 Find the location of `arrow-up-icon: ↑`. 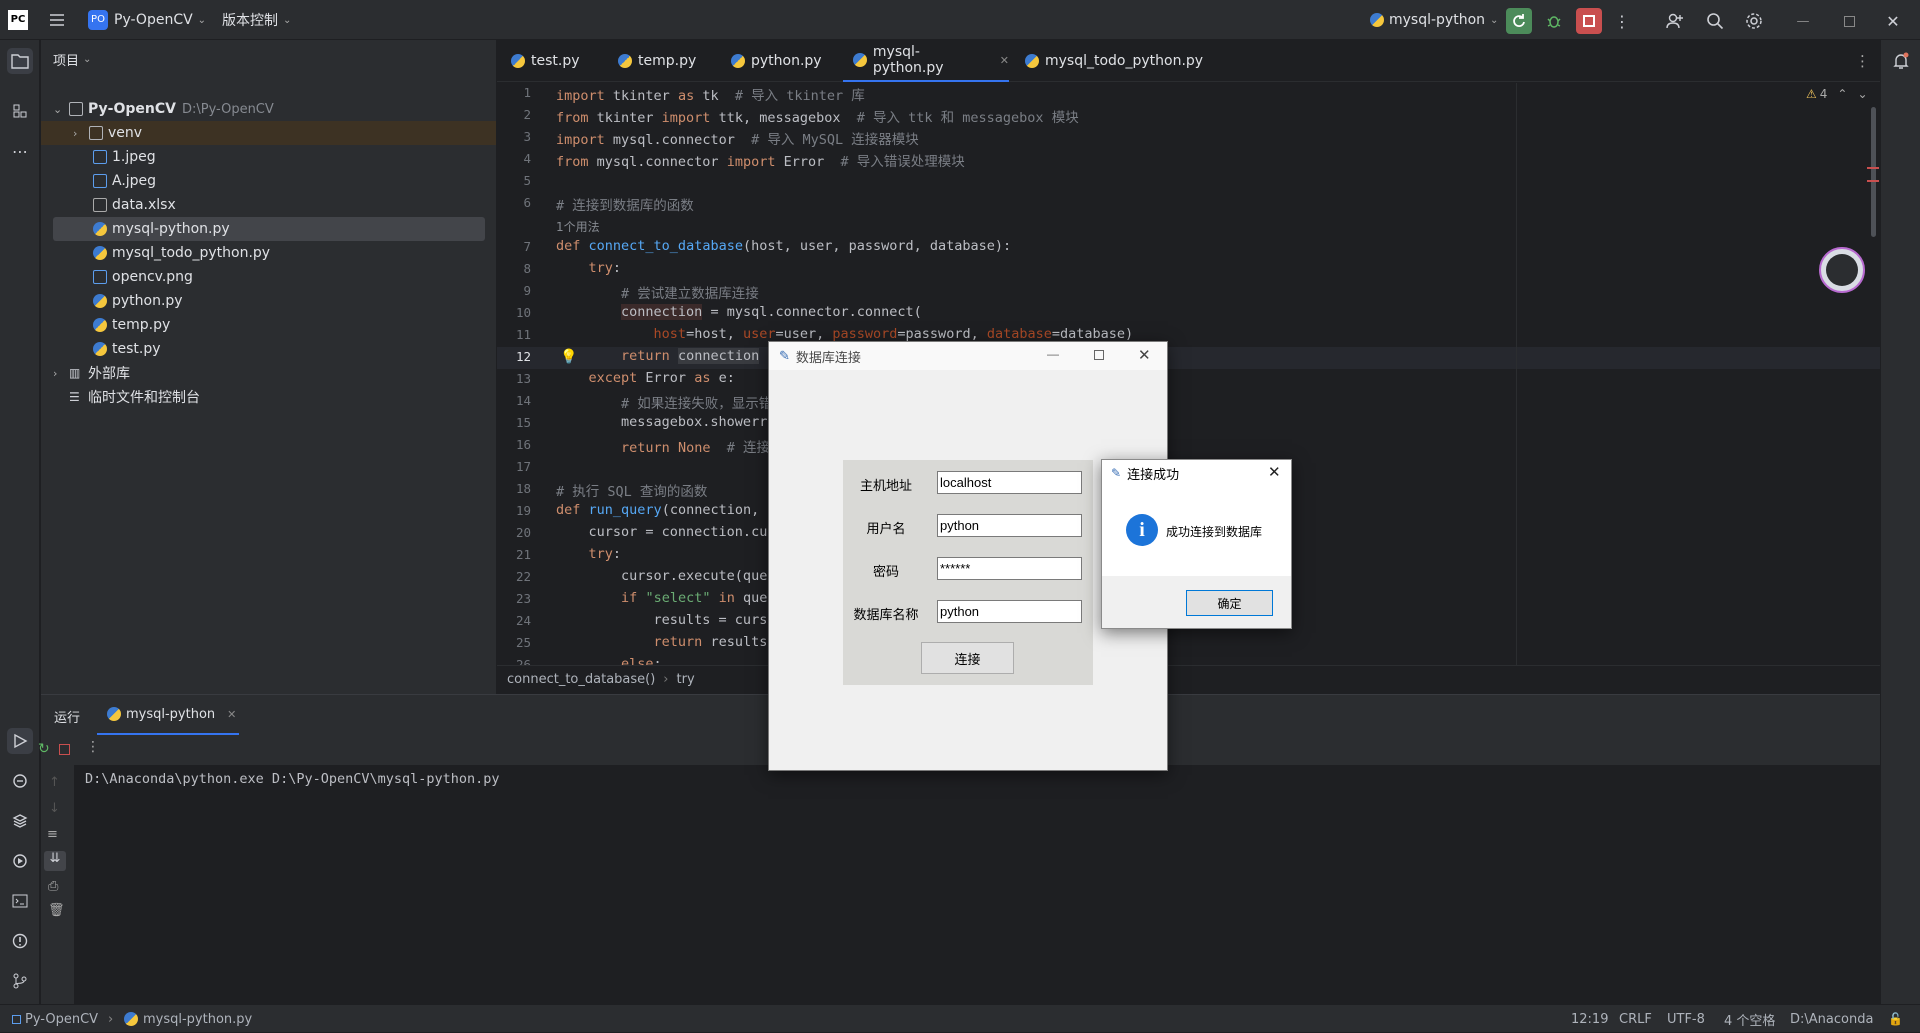

arrow-up-icon: ↑ is located at coordinates (54, 782).